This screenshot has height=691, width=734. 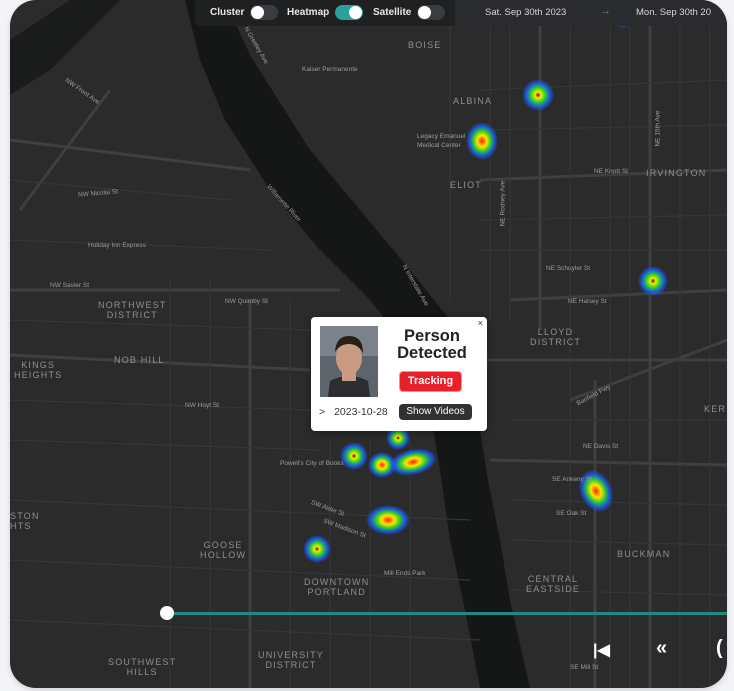 What do you see at coordinates (142, 667) in the screenshot?
I see `area-label: SOUTHWEST HILLS` at bounding box center [142, 667].